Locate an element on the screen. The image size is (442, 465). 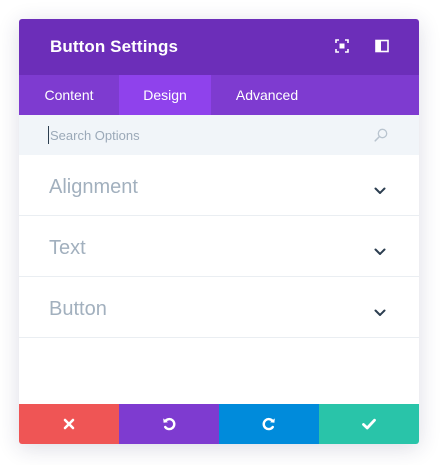
redo-button is located at coordinates (269, 424).